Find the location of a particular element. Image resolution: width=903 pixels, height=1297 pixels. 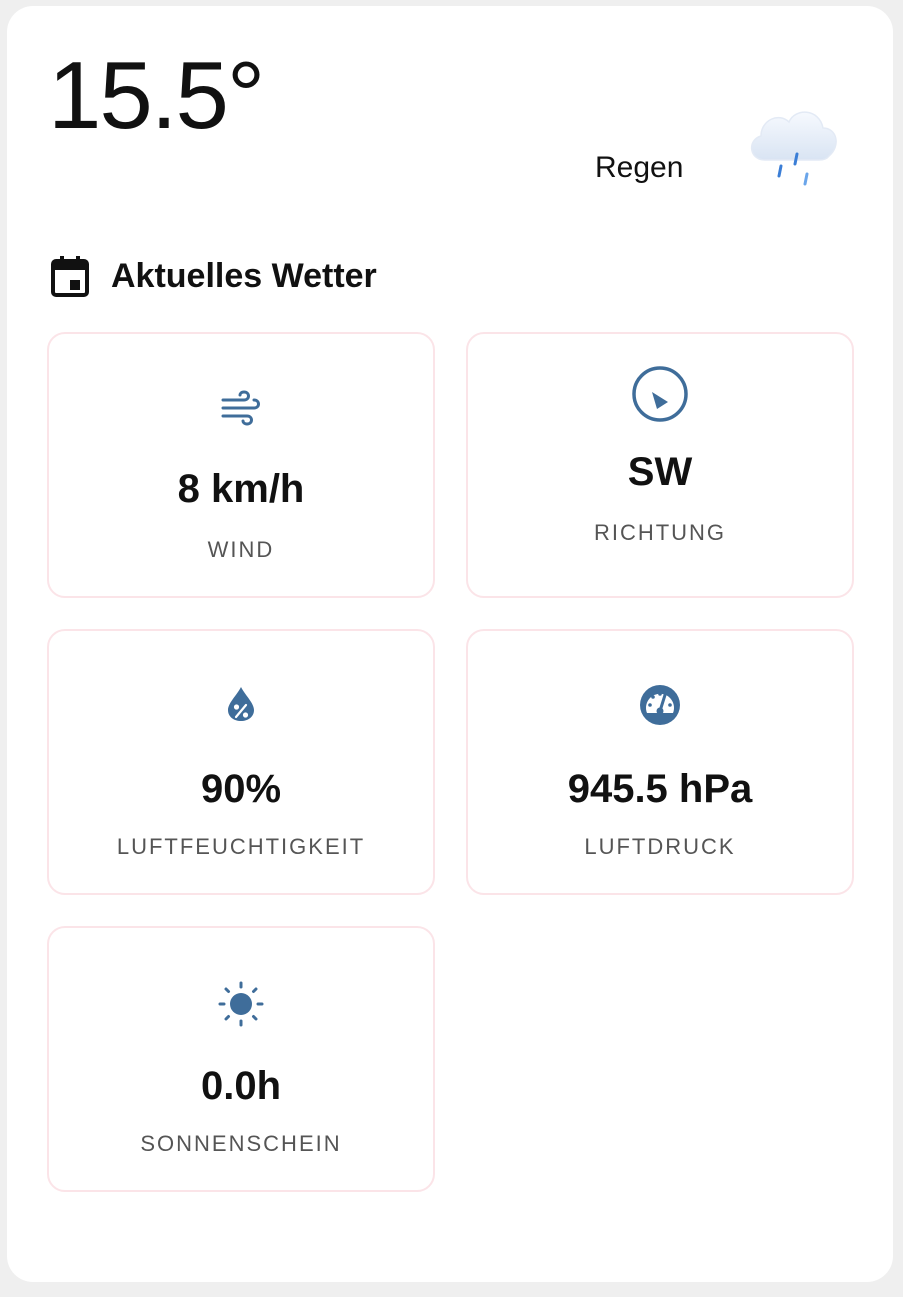

section-header: Aktuelles Wetter is located at coordinates (214, 276).